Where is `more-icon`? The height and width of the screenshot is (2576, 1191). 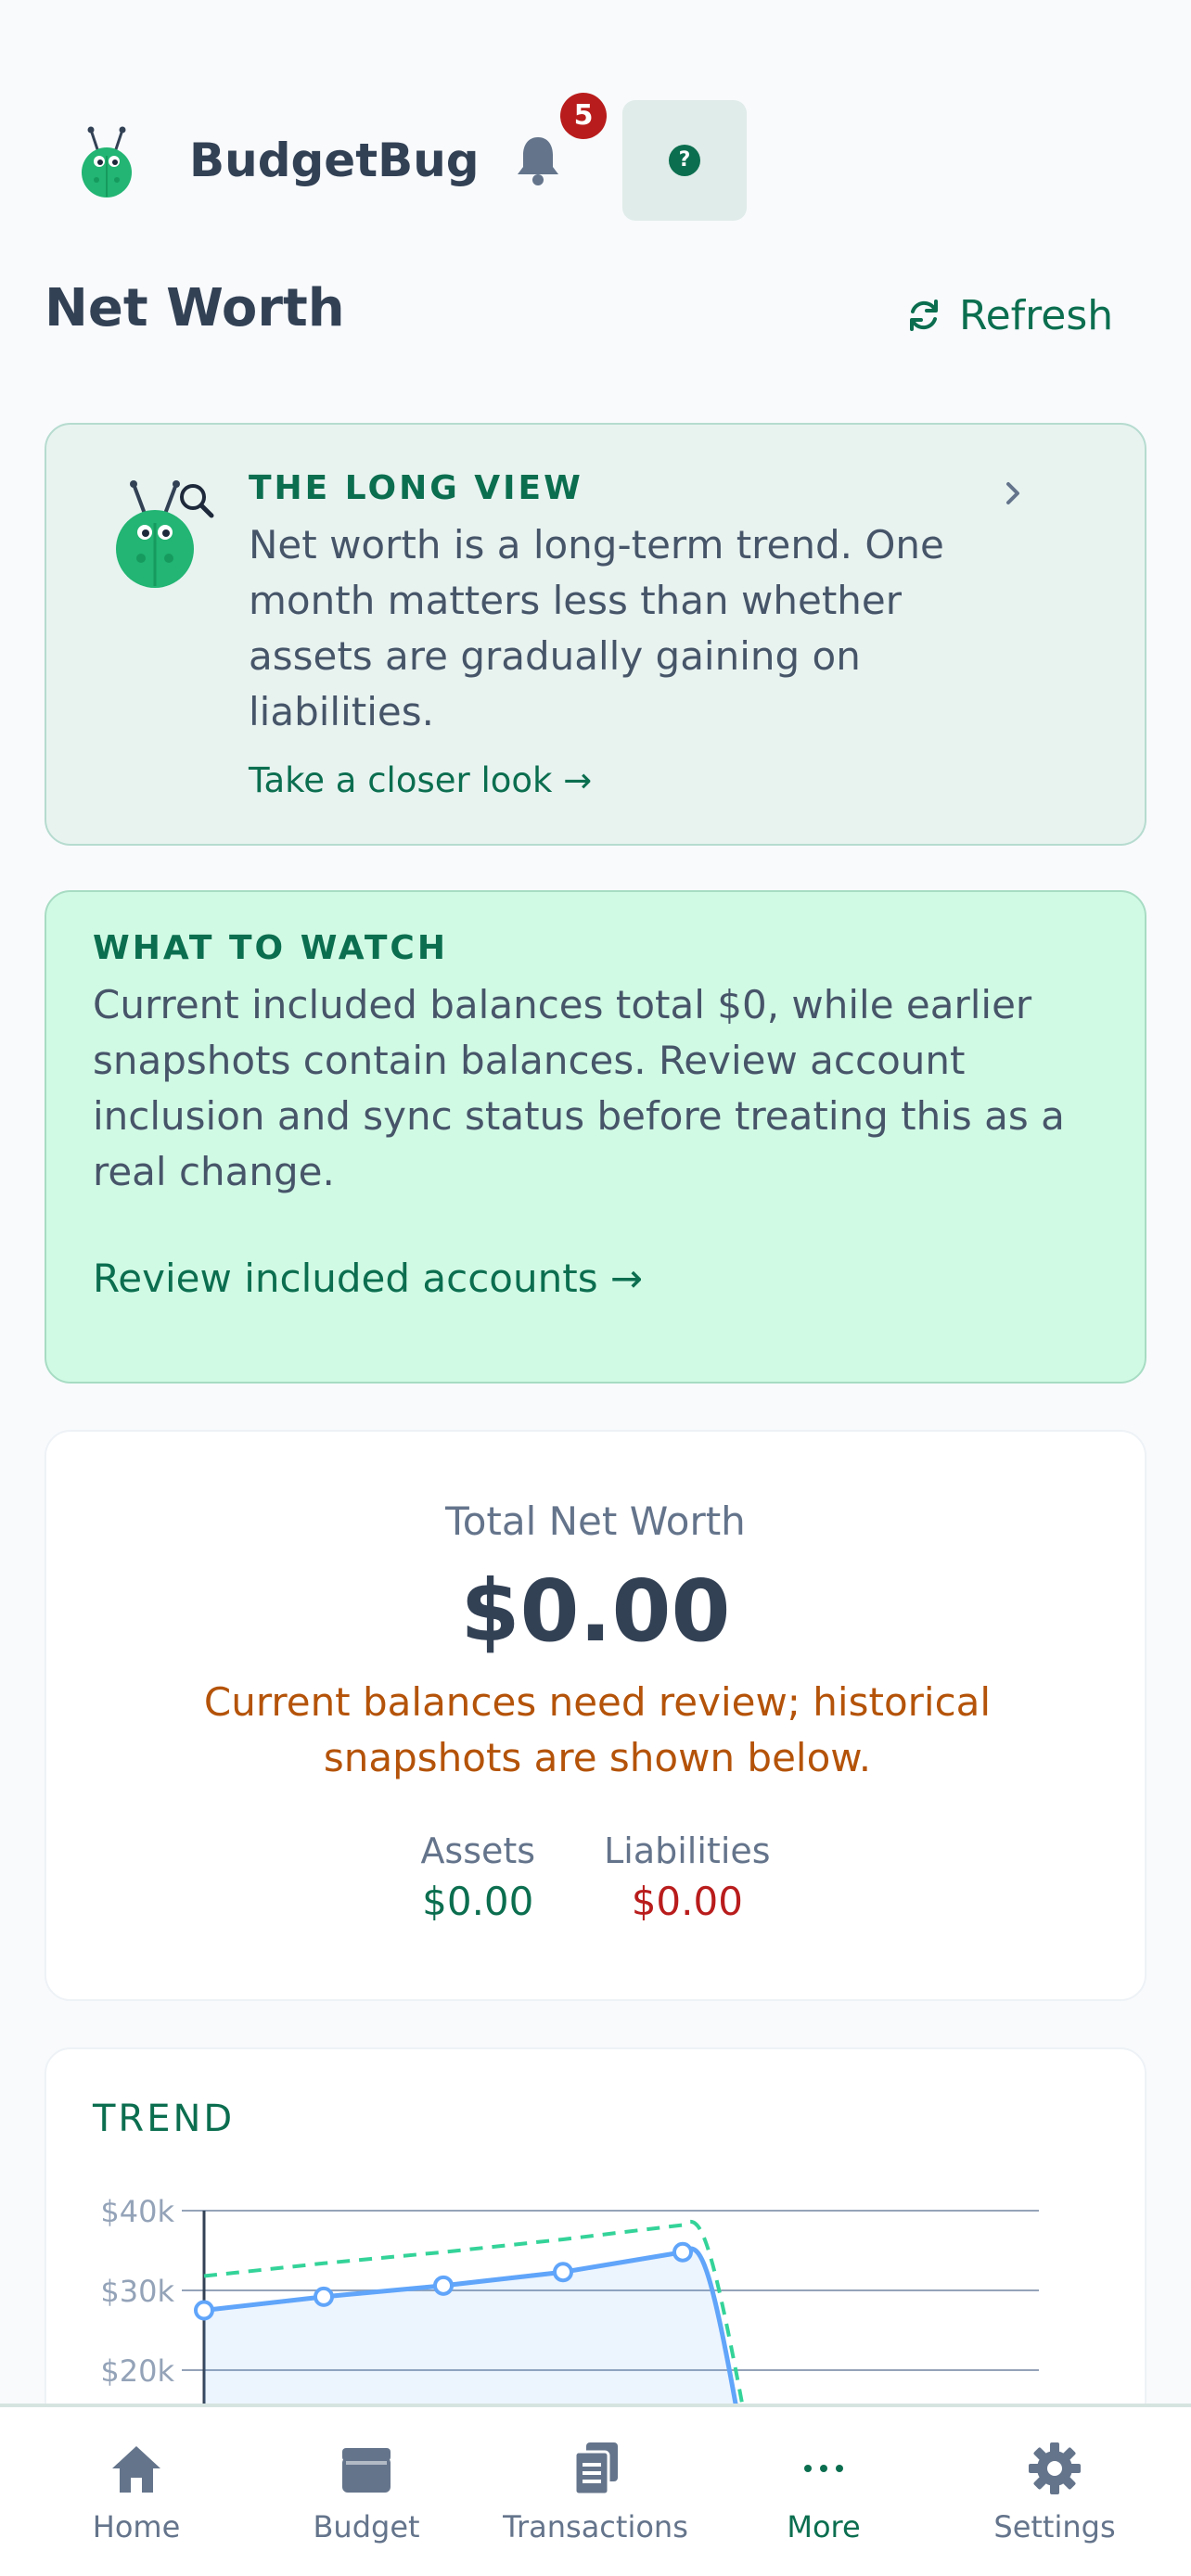 more-icon is located at coordinates (823, 2468).